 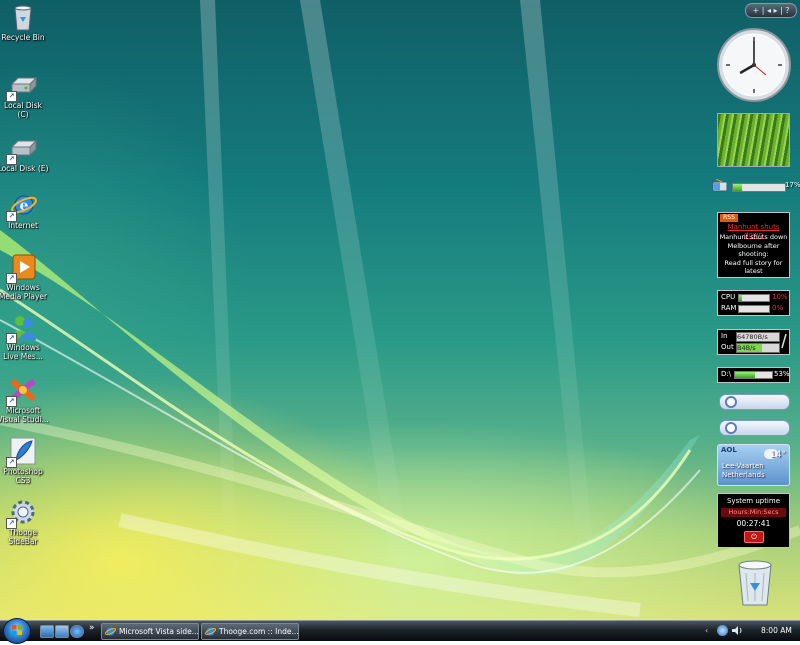 What do you see at coordinates (754, 402) in the screenshot?
I see `search-gadget` at bounding box center [754, 402].